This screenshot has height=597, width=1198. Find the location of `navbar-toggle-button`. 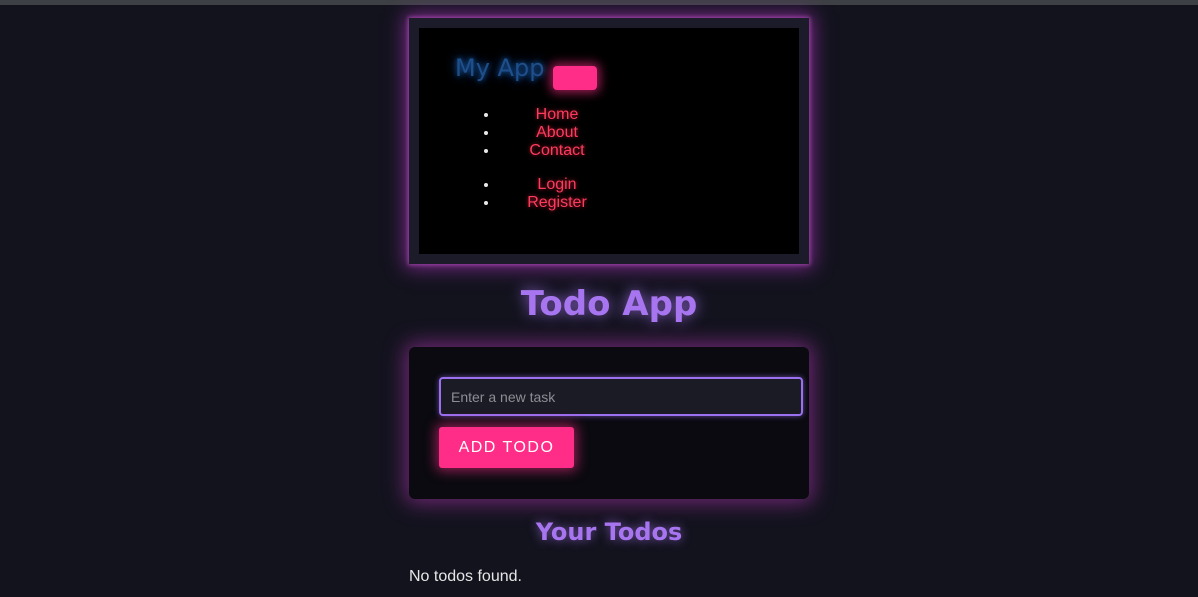

navbar-toggle-button is located at coordinates (575, 78).